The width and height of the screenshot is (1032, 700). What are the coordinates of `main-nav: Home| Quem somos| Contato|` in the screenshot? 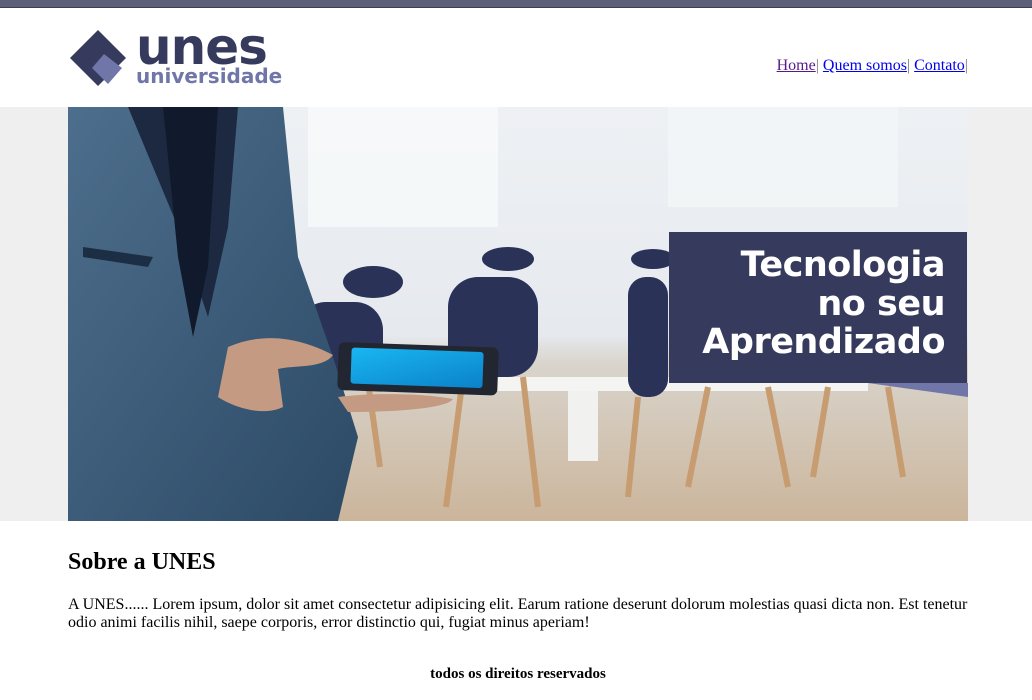 It's located at (872, 66).